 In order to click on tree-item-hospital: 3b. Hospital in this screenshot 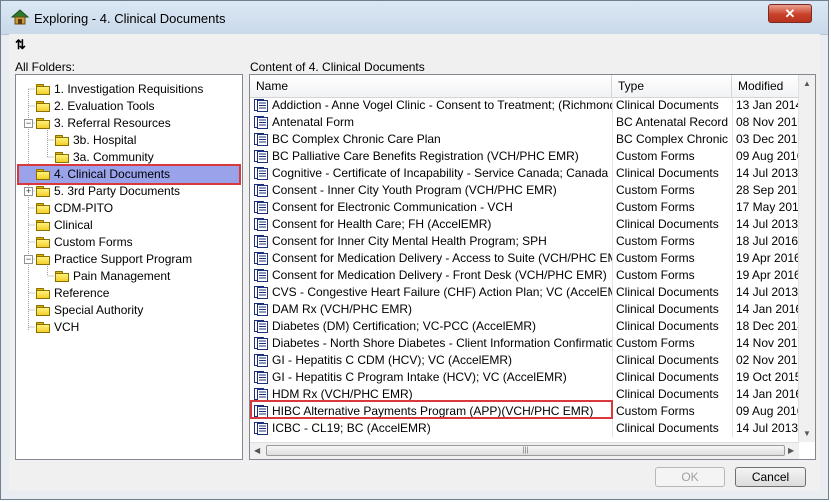, I will do `click(95, 140)`.